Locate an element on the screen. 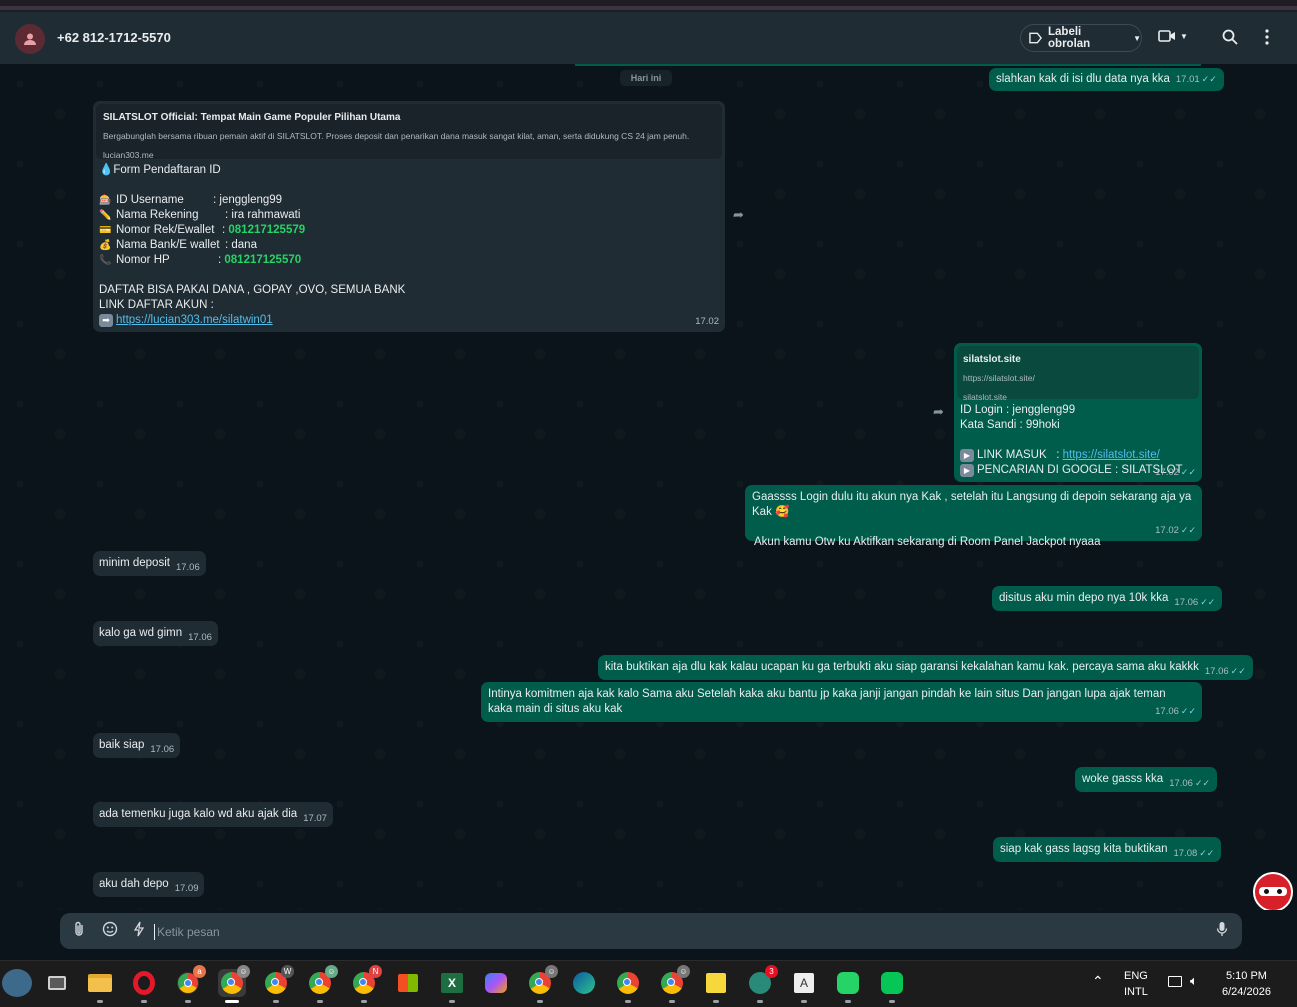  field-label: ID Username is located at coordinates (150, 200).